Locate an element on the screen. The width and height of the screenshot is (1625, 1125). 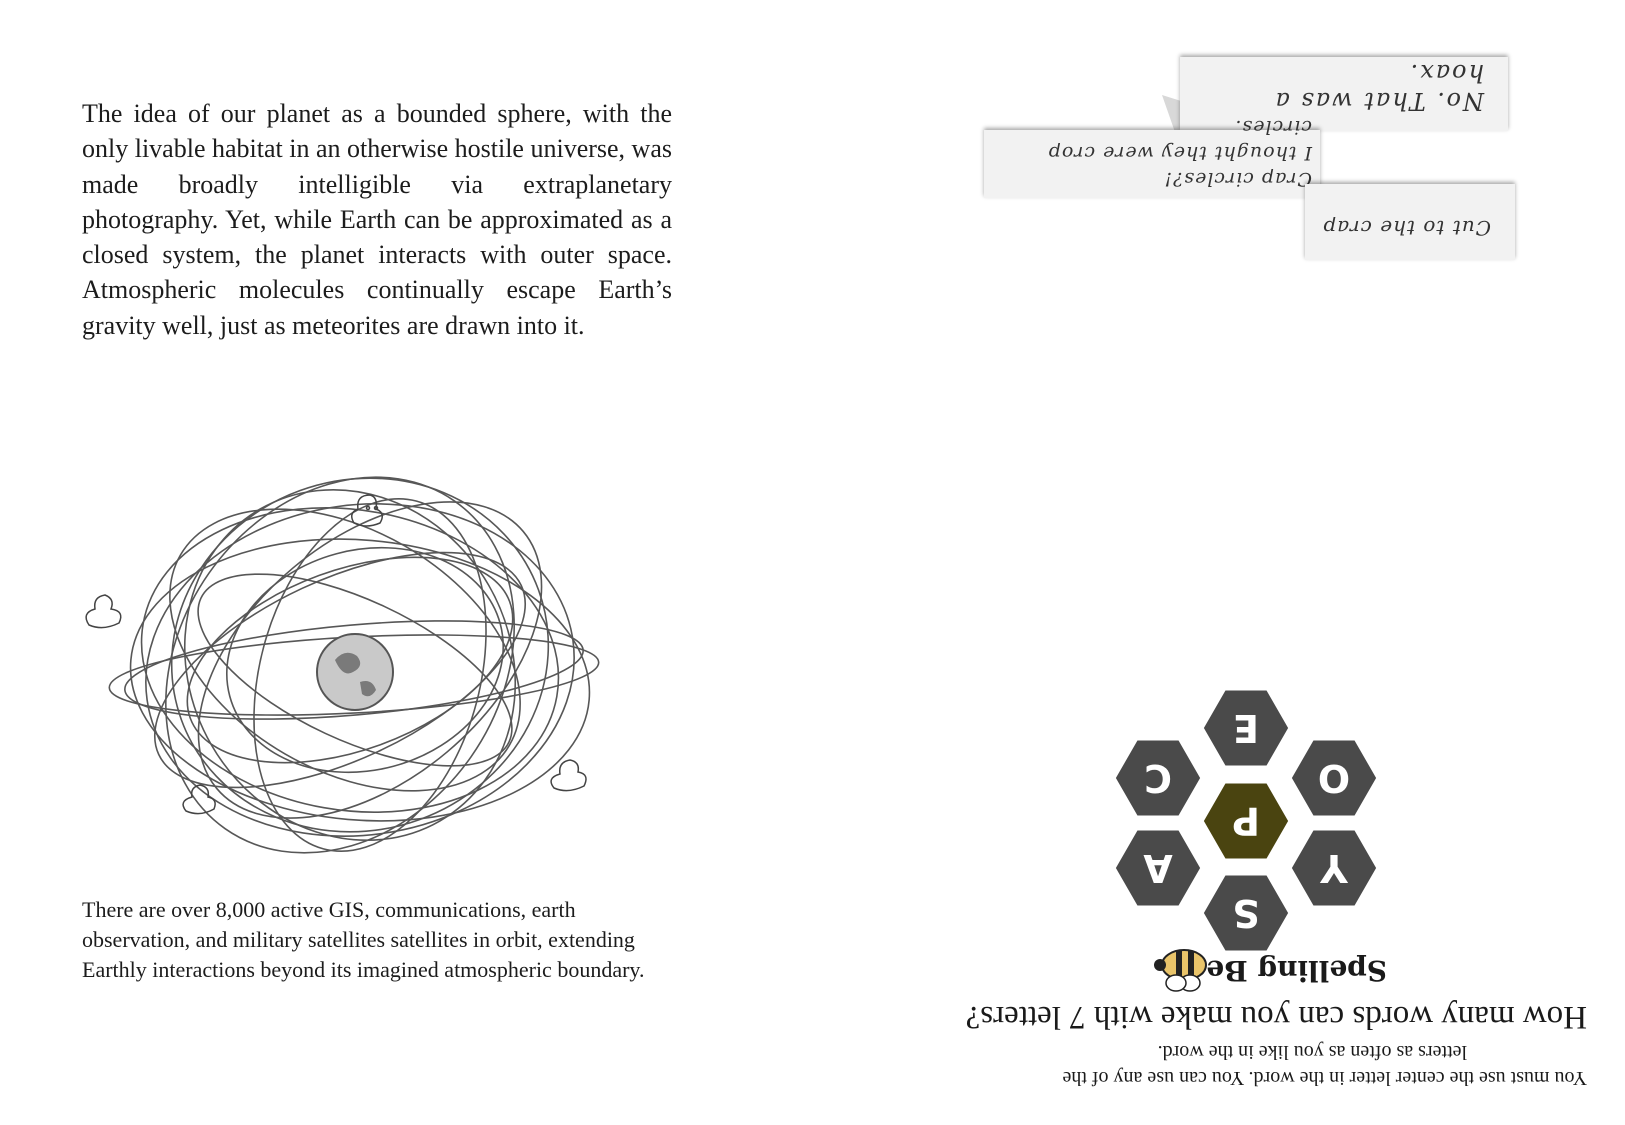
hex-letter-top: E is located at coordinates (1246, 728).